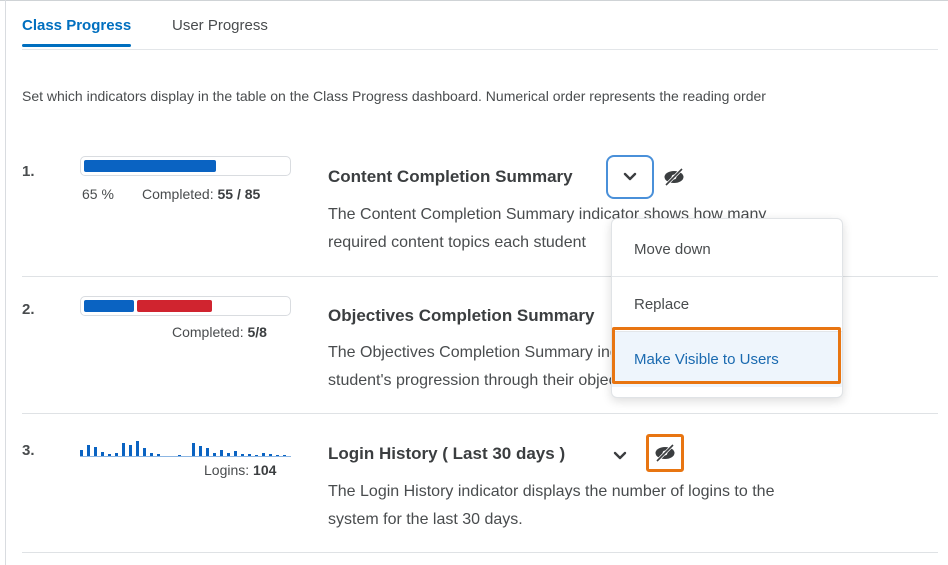 Image resolution: width=948 pixels, height=565 pixels. I want to click on tab-class-progress: Class Progress, so click(77, 32).